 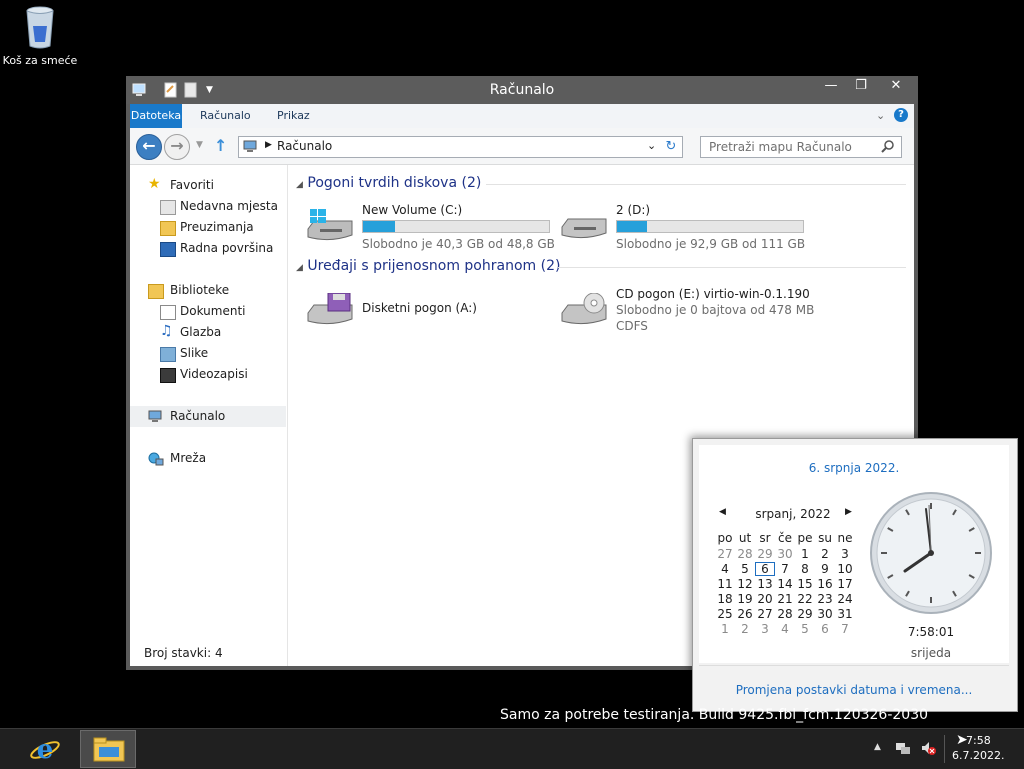 What do you see at coordinates (845, 569) in the screenshot?
I see `calendar-day: 10` at bounding box center [845, 569].